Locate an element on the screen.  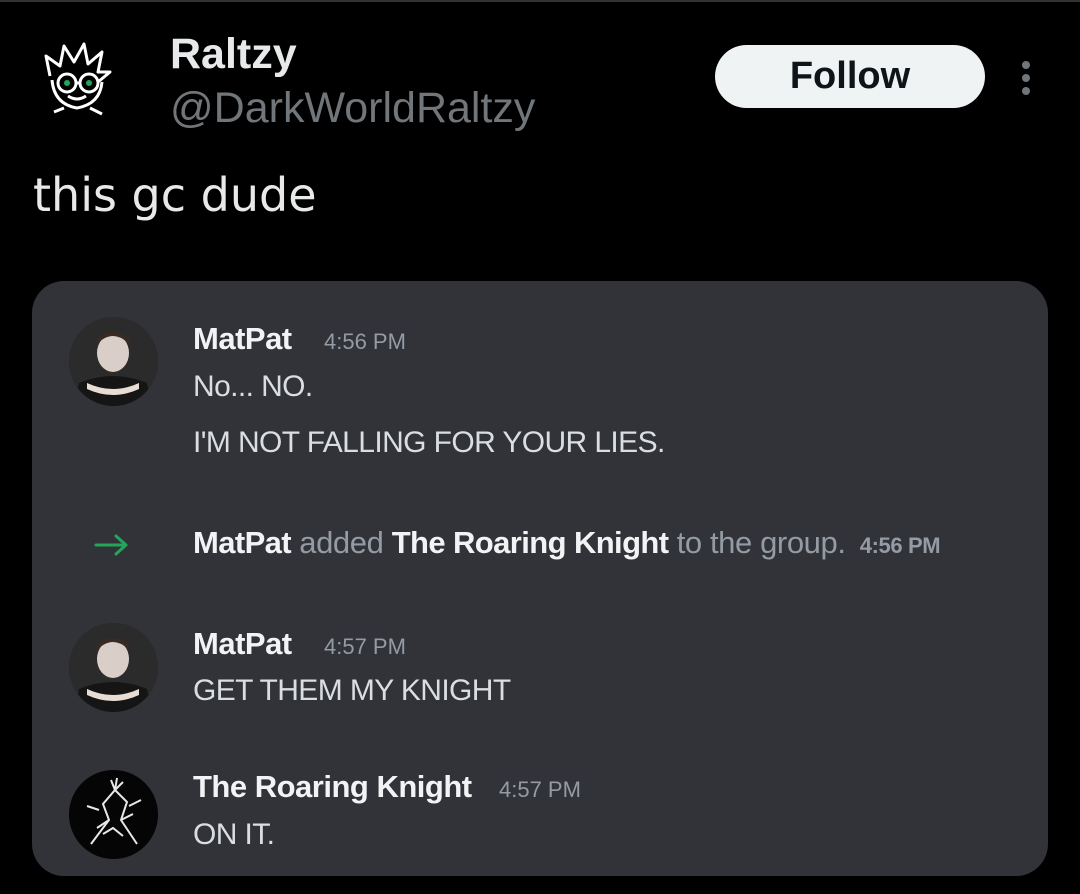
more-vertical-icon is located at coordinates (1026, 78).